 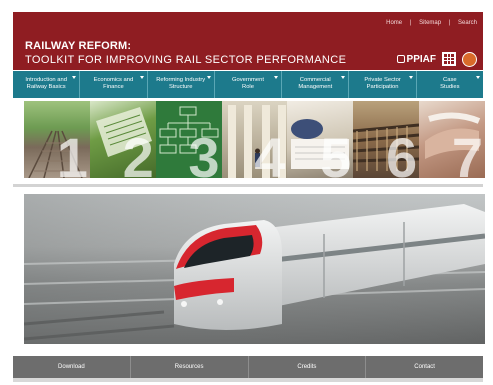 I want to click on section-tile-4: 4, so click(x=254, y=140).